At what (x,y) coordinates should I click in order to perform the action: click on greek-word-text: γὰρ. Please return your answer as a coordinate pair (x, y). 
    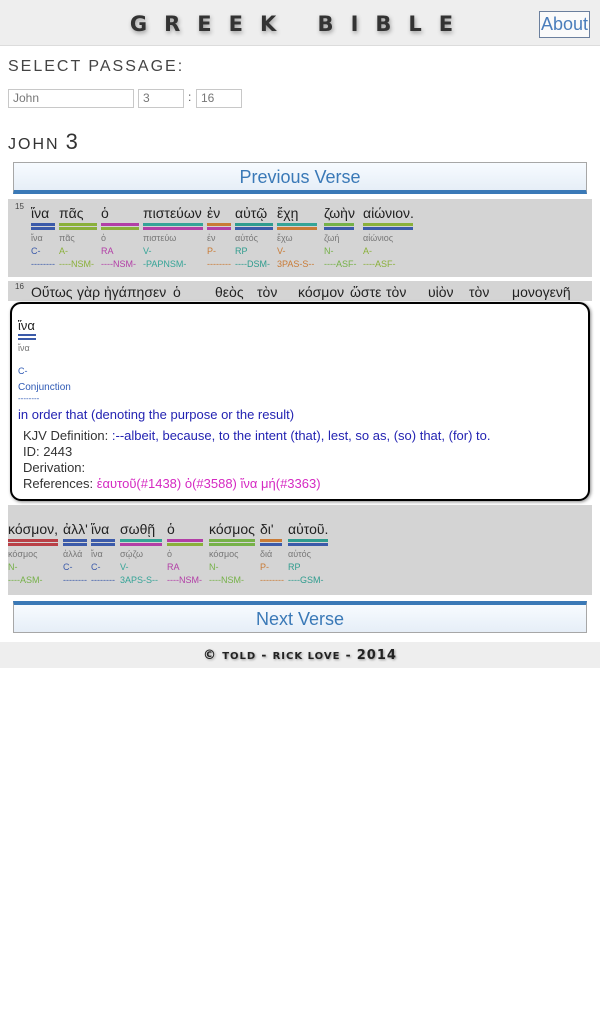
    Looking at the image, I should click on (89, 292).